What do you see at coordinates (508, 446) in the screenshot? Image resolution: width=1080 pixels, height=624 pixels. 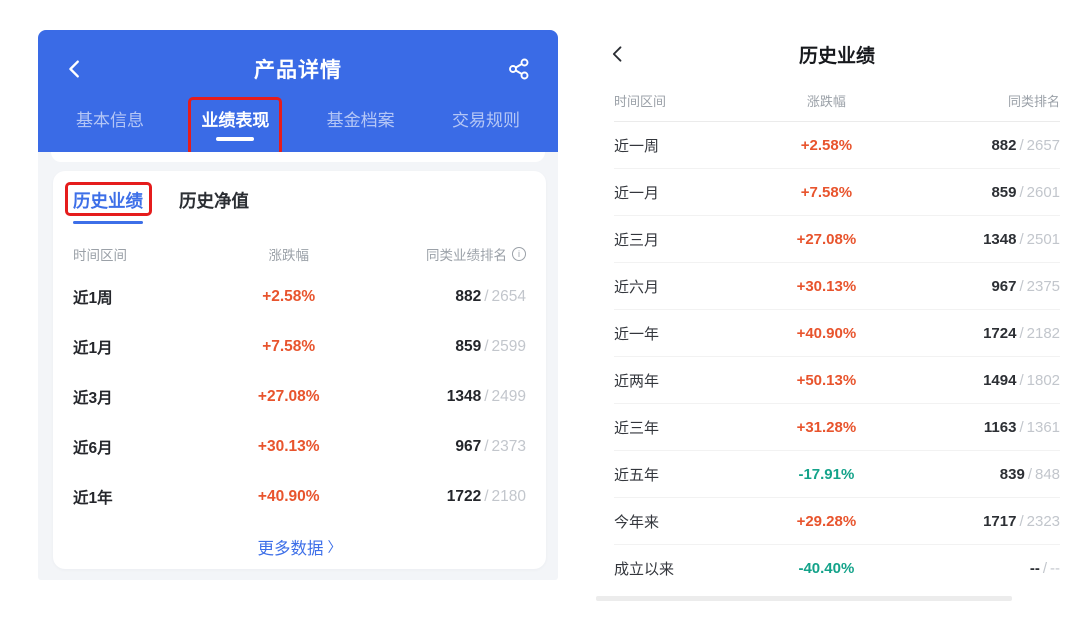 I see `rank-denominator: 2373` at bounding box center [508, 446].